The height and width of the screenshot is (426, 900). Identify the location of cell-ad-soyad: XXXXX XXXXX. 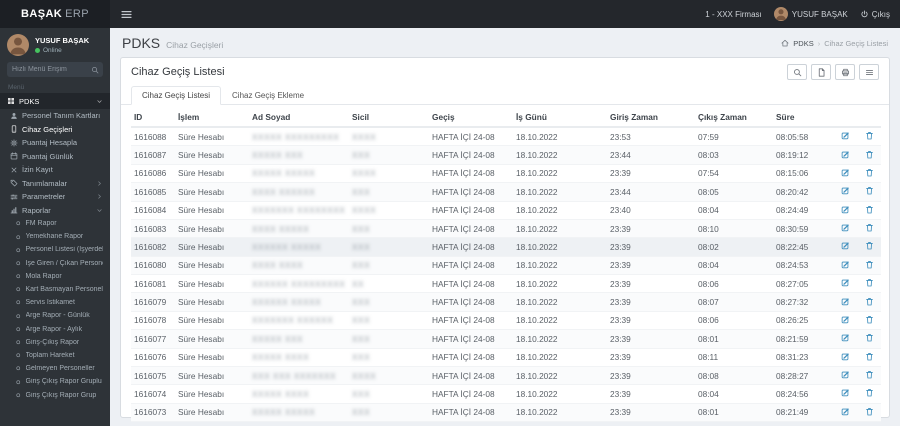
(299, 413).